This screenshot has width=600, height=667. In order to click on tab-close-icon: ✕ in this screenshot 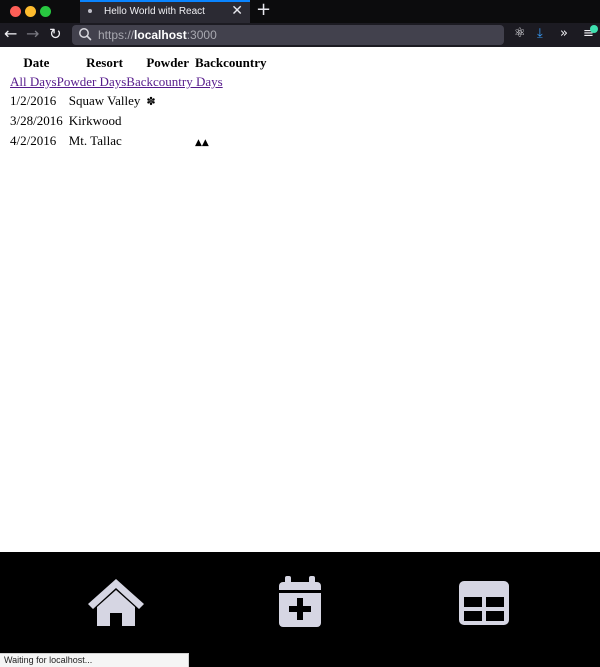, I will do `click(237, 11)`.